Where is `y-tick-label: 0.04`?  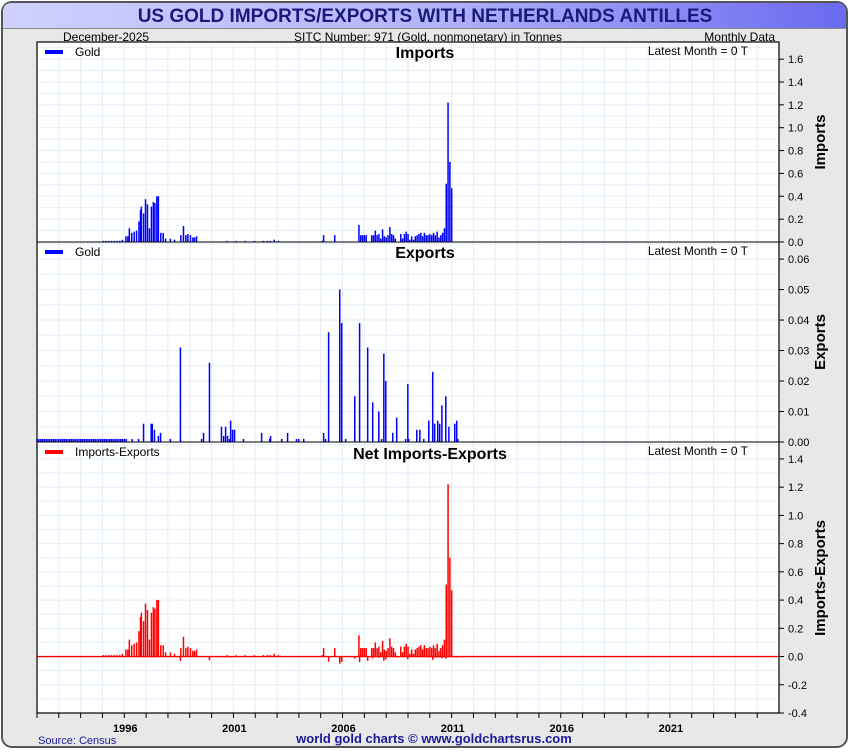
y-tick-label: 0.04 is located at coordinates (798, 321).